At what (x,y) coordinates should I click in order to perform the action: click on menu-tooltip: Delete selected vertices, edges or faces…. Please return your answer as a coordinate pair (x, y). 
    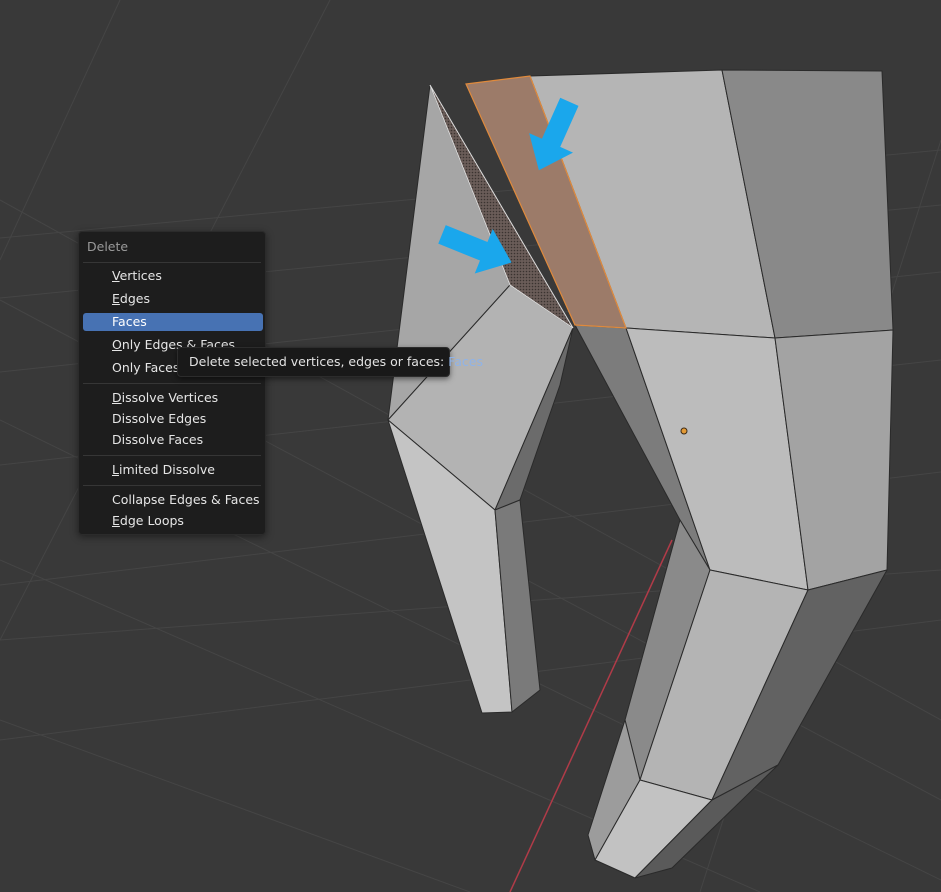
    Looking at the image, I should click on (330, 362).